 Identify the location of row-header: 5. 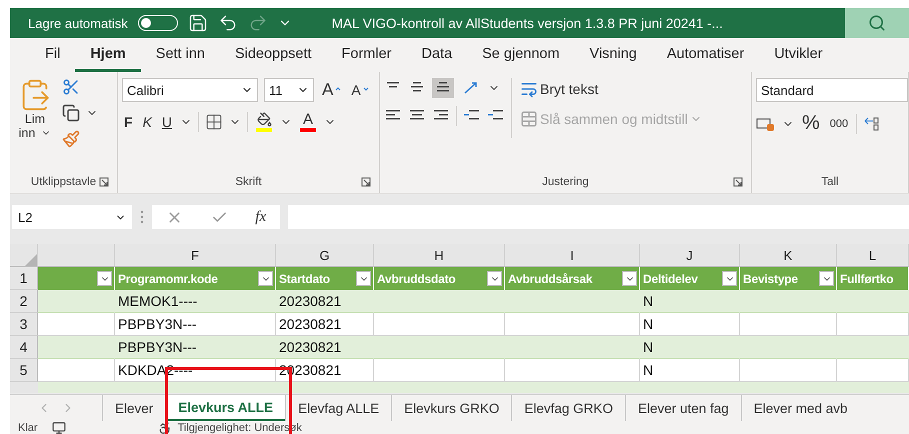
(24, 370).